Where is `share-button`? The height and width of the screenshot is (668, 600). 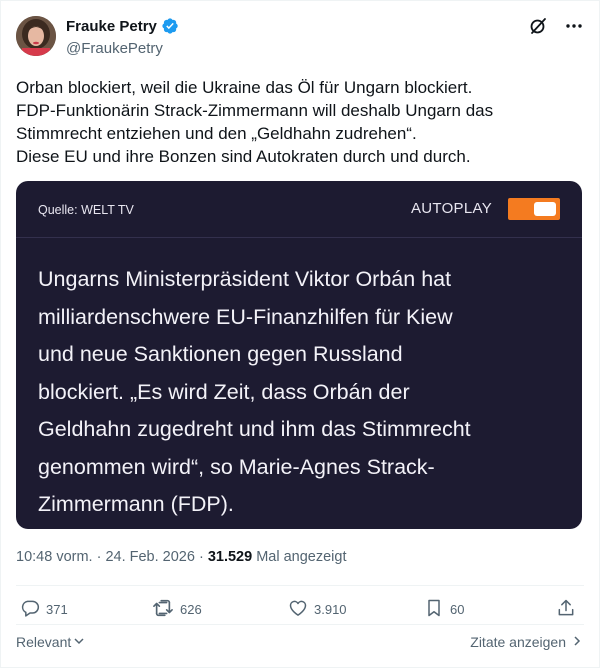
share-button is located at coordinates (566, 609).